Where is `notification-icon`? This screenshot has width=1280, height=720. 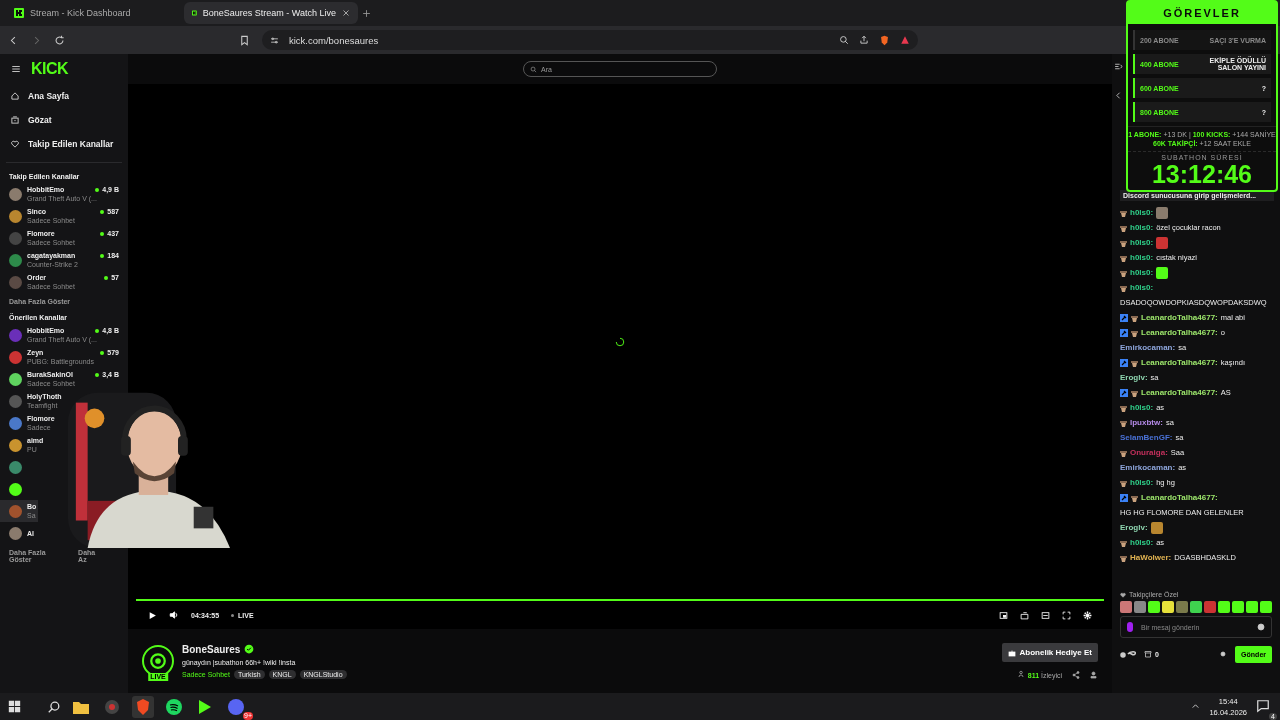 notification-icon is located at coordinates (1263, 705).